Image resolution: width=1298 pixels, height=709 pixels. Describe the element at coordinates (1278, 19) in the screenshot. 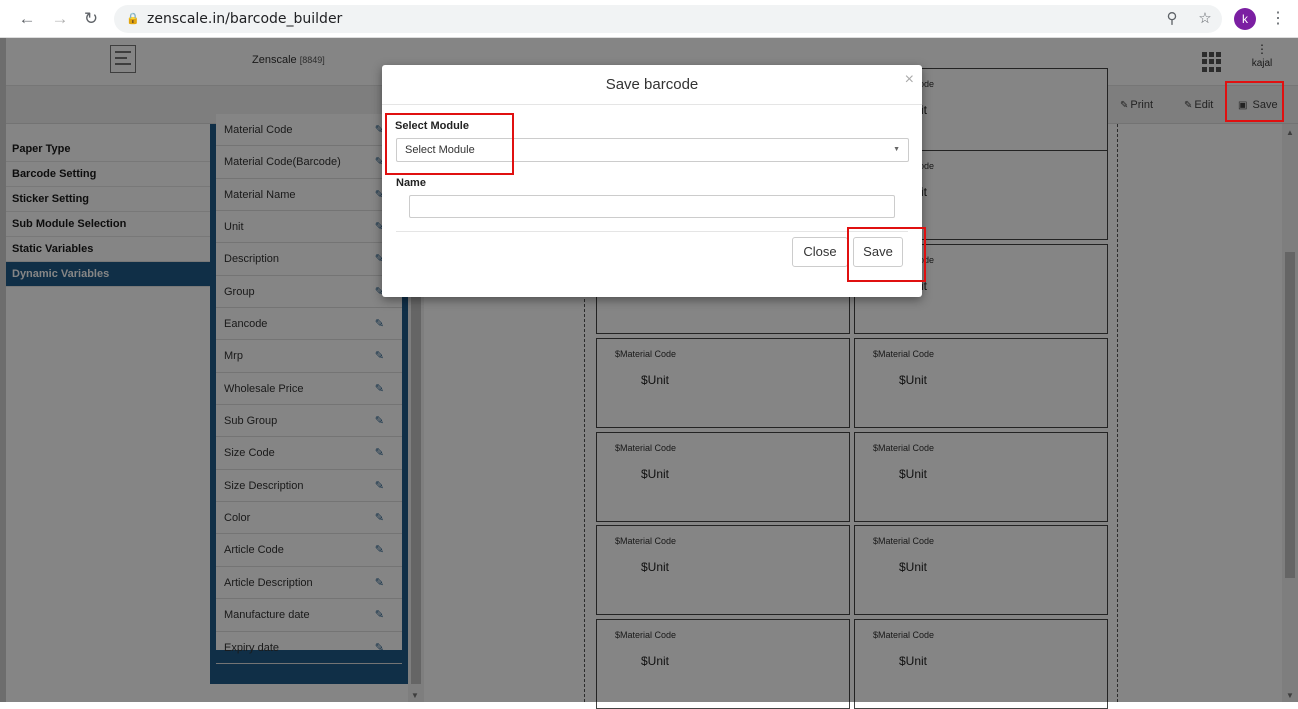

I see `browser-menu-icon: ⋮` at that location.